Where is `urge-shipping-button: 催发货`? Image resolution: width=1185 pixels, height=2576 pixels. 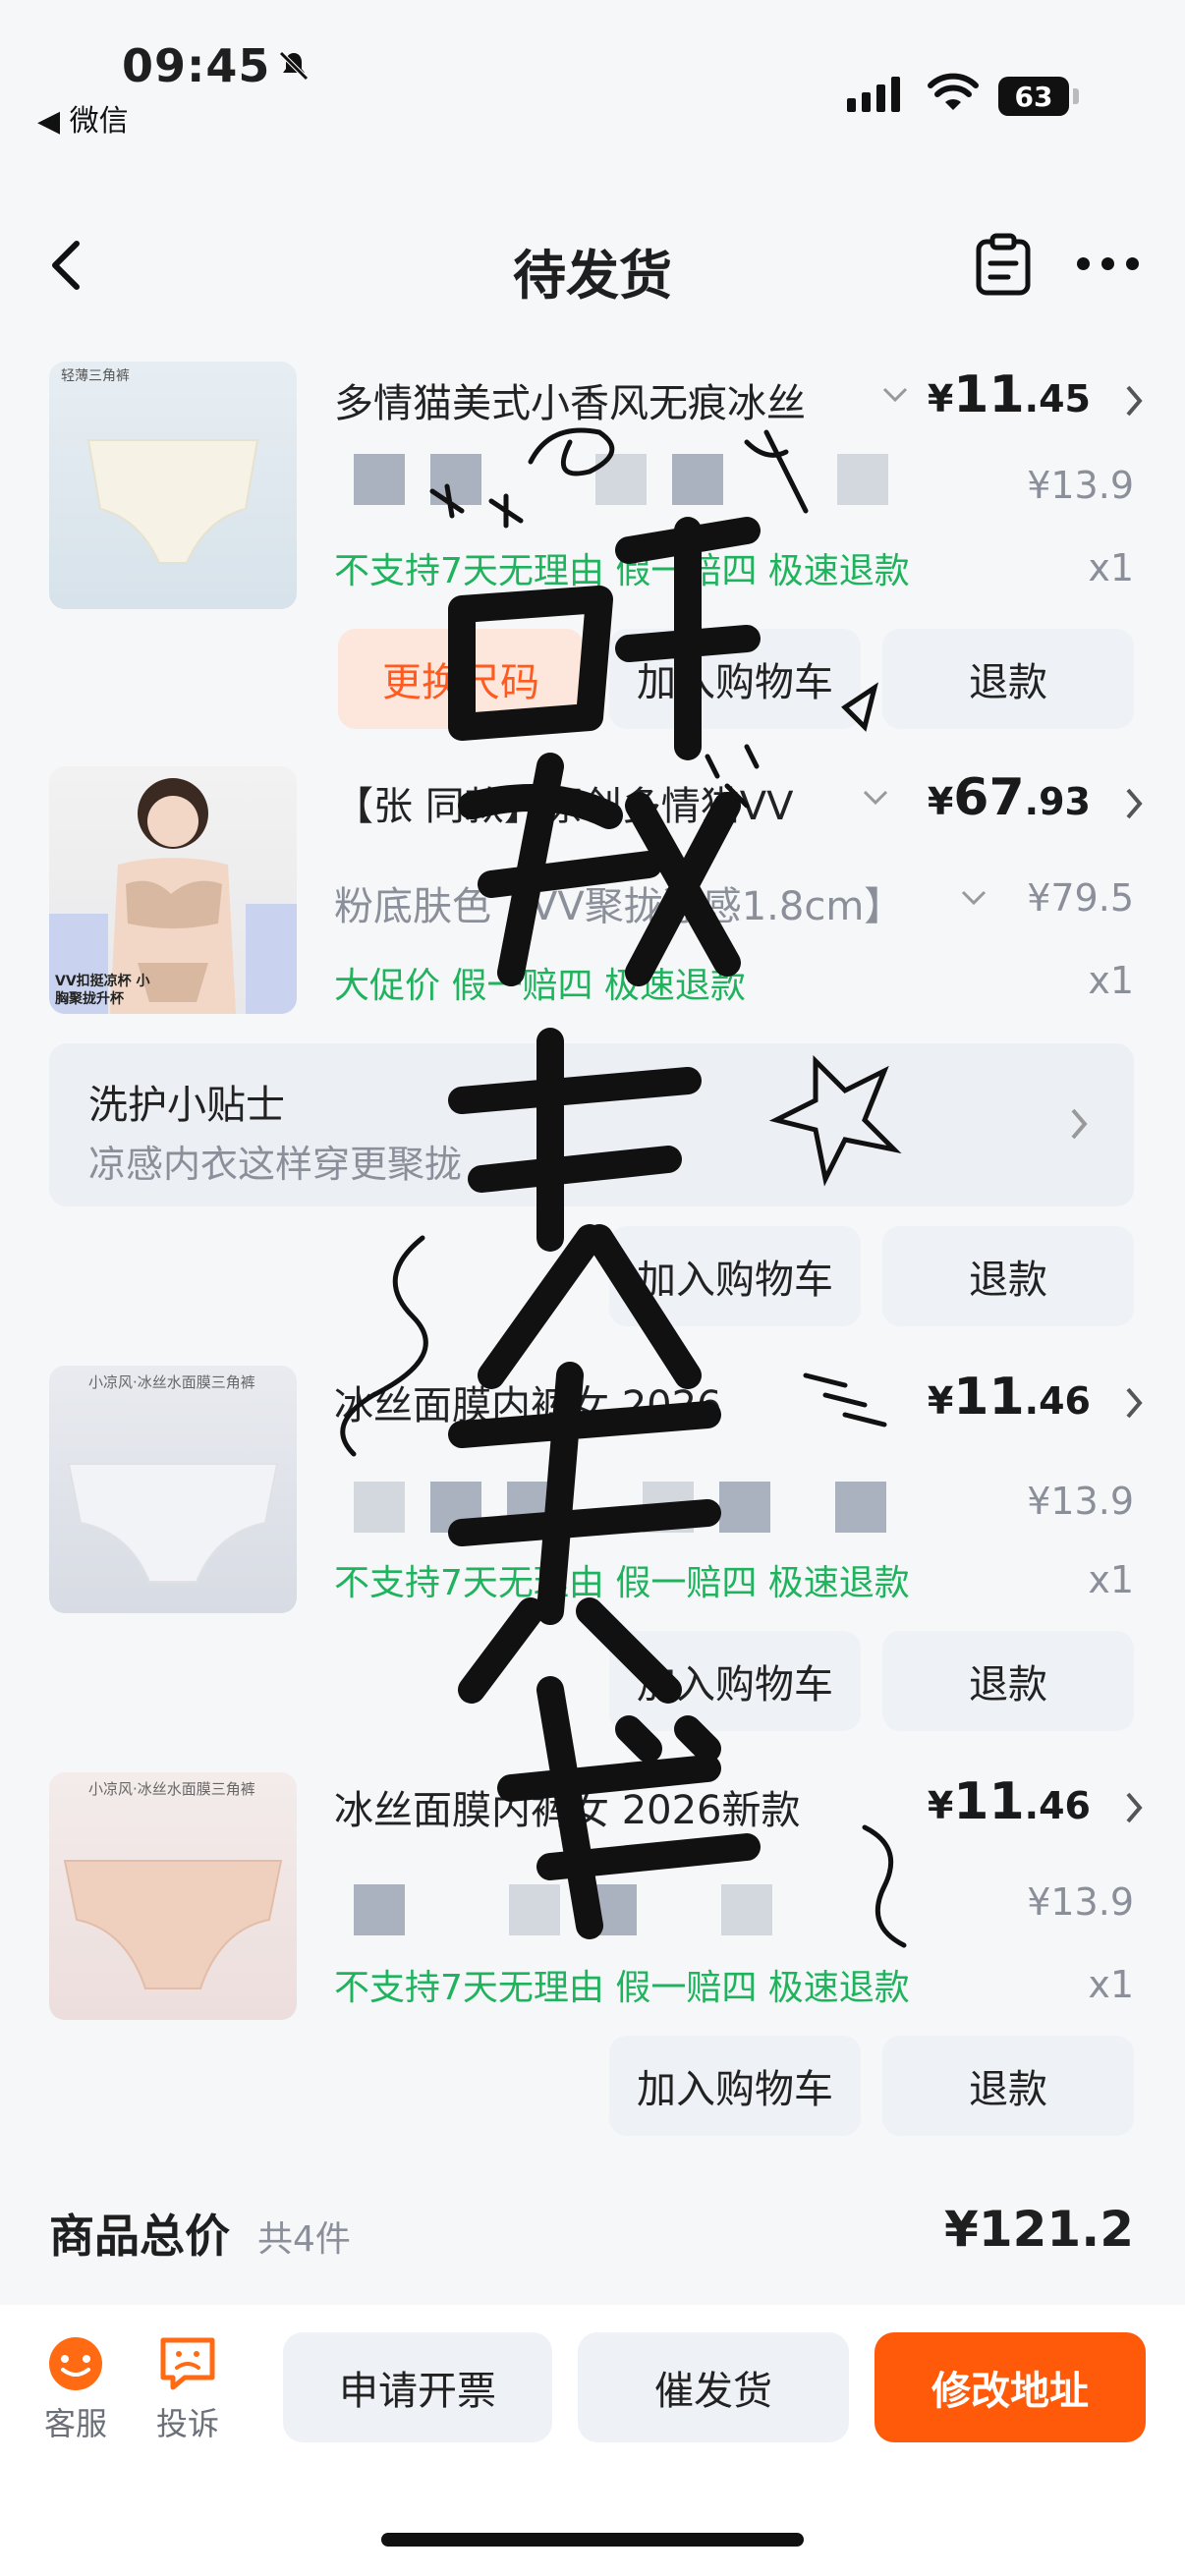 urge-shipping-button: 催发货 is located at coordinates (714, 2387).